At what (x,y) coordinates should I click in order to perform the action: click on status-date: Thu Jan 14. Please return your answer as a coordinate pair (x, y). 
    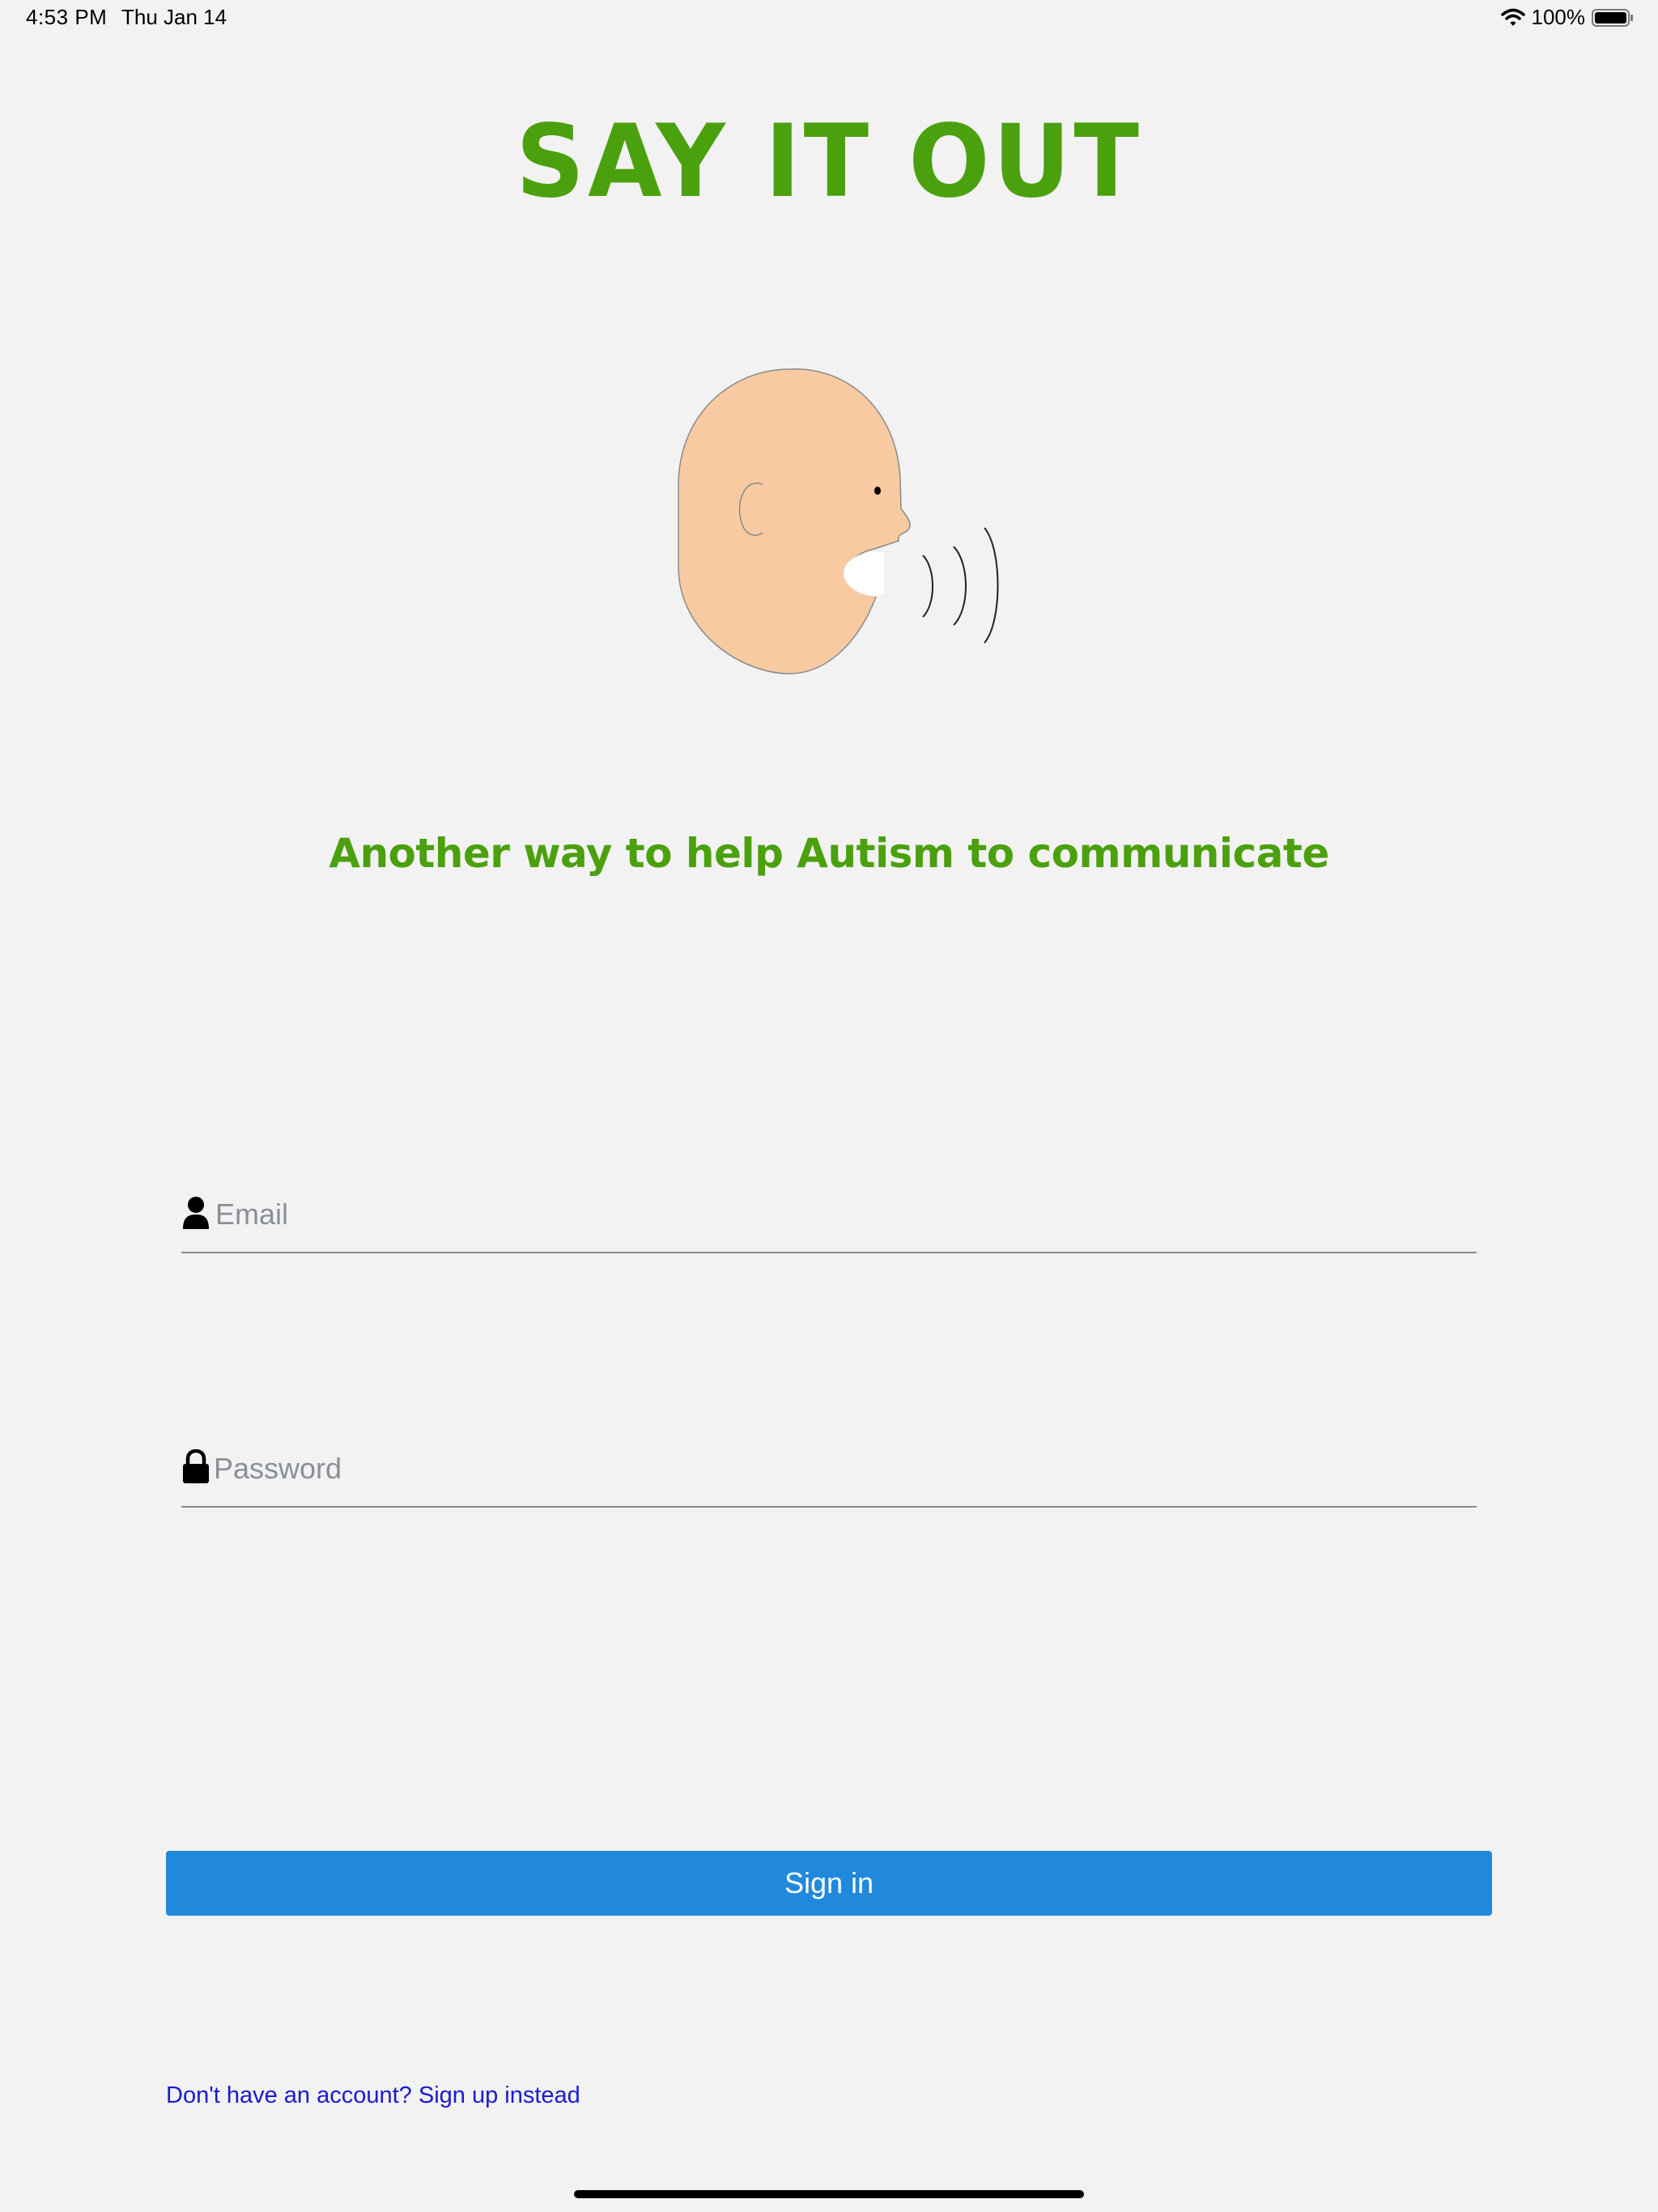
    Looking at the image, I should click on (174, 17).